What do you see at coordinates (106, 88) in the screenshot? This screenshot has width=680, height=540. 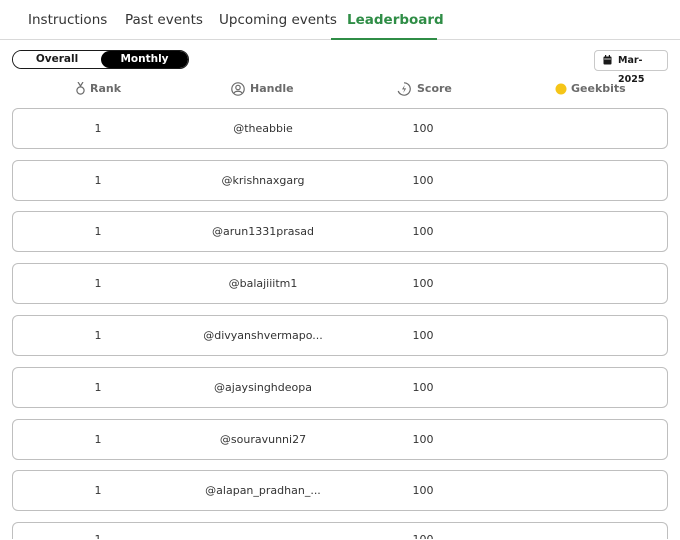 I see `column-rank-label: Rank` at bounding box center [106, 88].